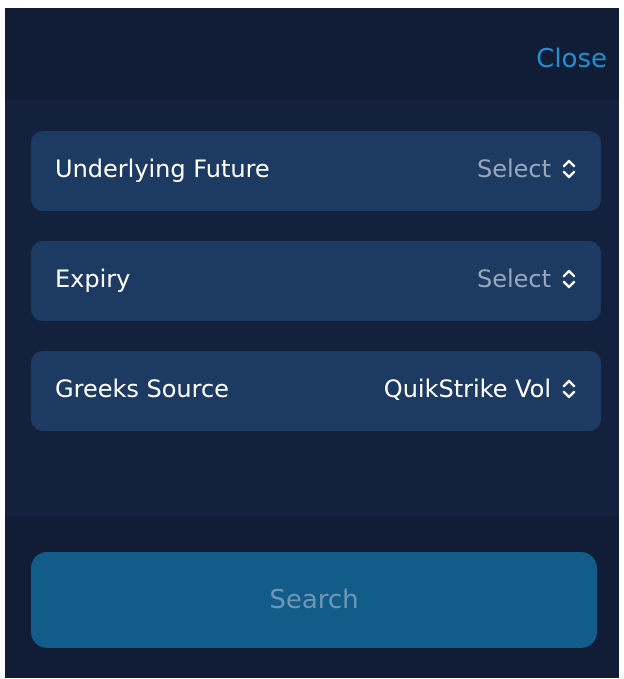  Describe the element at coordinates (316, 391) in the screenshot. I see `greeks-source-select: Greeks Source QuikStrike Vol` at that location.